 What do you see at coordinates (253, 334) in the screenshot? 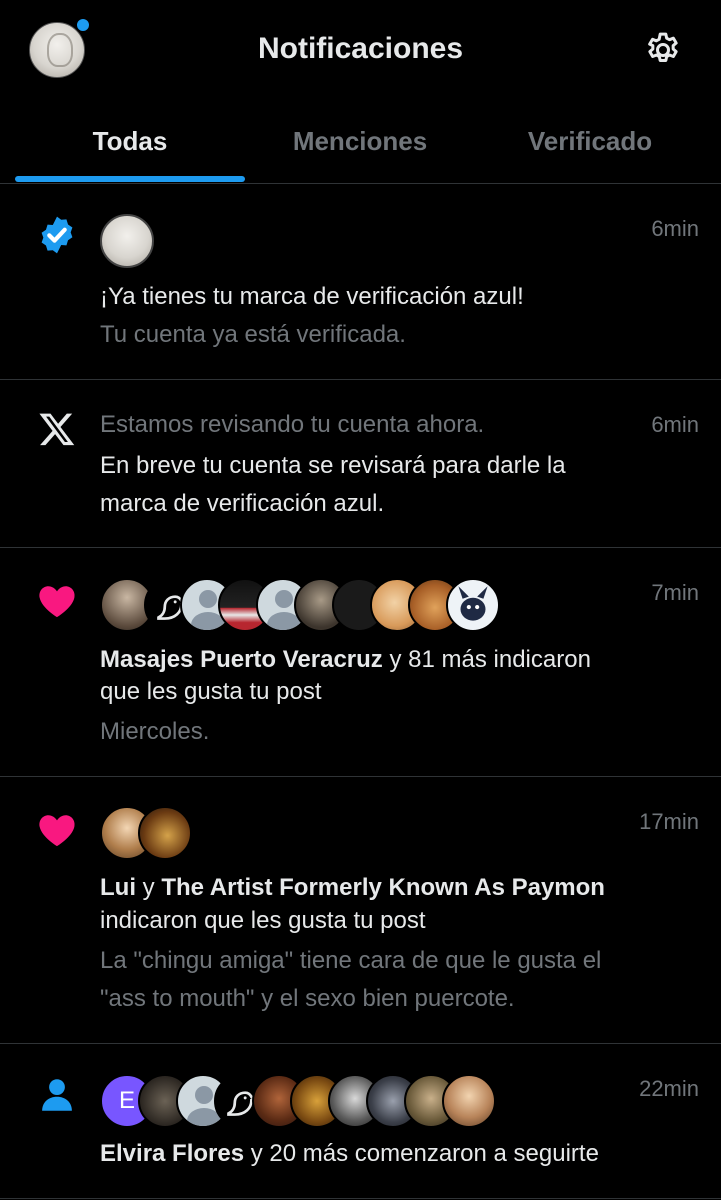
I see `notification-subtitle: Tu cuenta ya está verificada.` at bounding box center [253, 334].